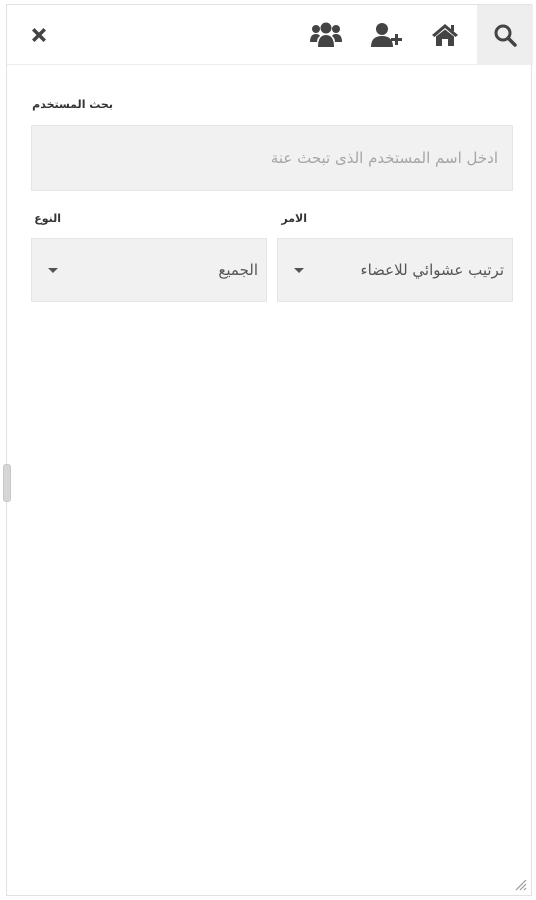  I want to click on home-icon, so click(445, 35).